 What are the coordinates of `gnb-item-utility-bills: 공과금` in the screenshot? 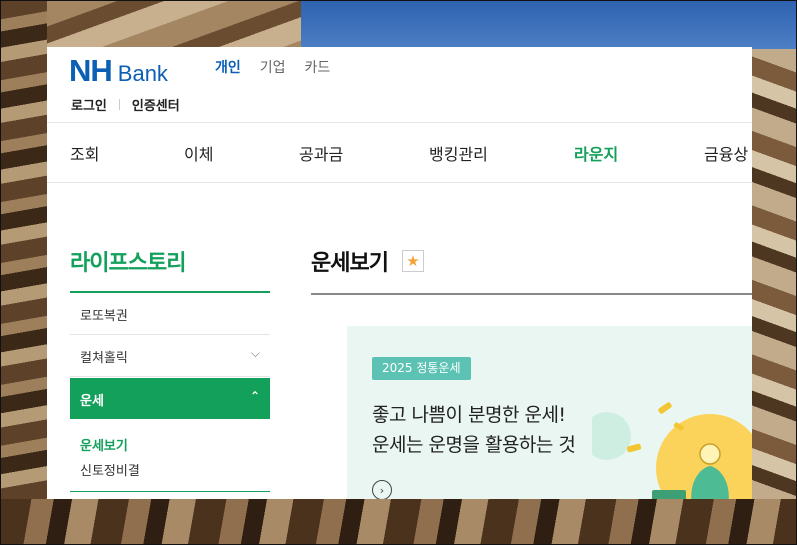 It's located at (321, 153).